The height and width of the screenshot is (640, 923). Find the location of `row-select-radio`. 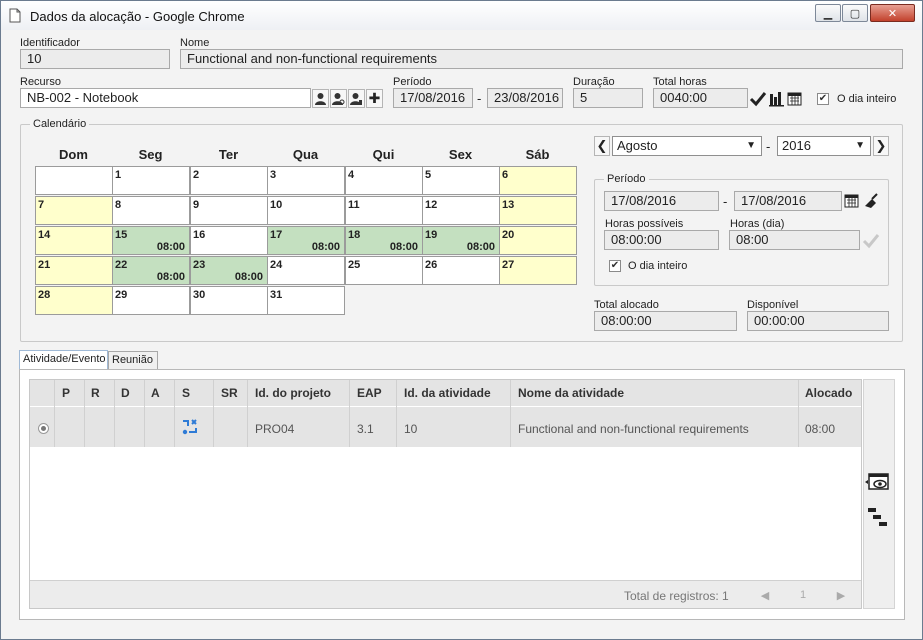

row-select-radio is located at coordinates (43, 428).